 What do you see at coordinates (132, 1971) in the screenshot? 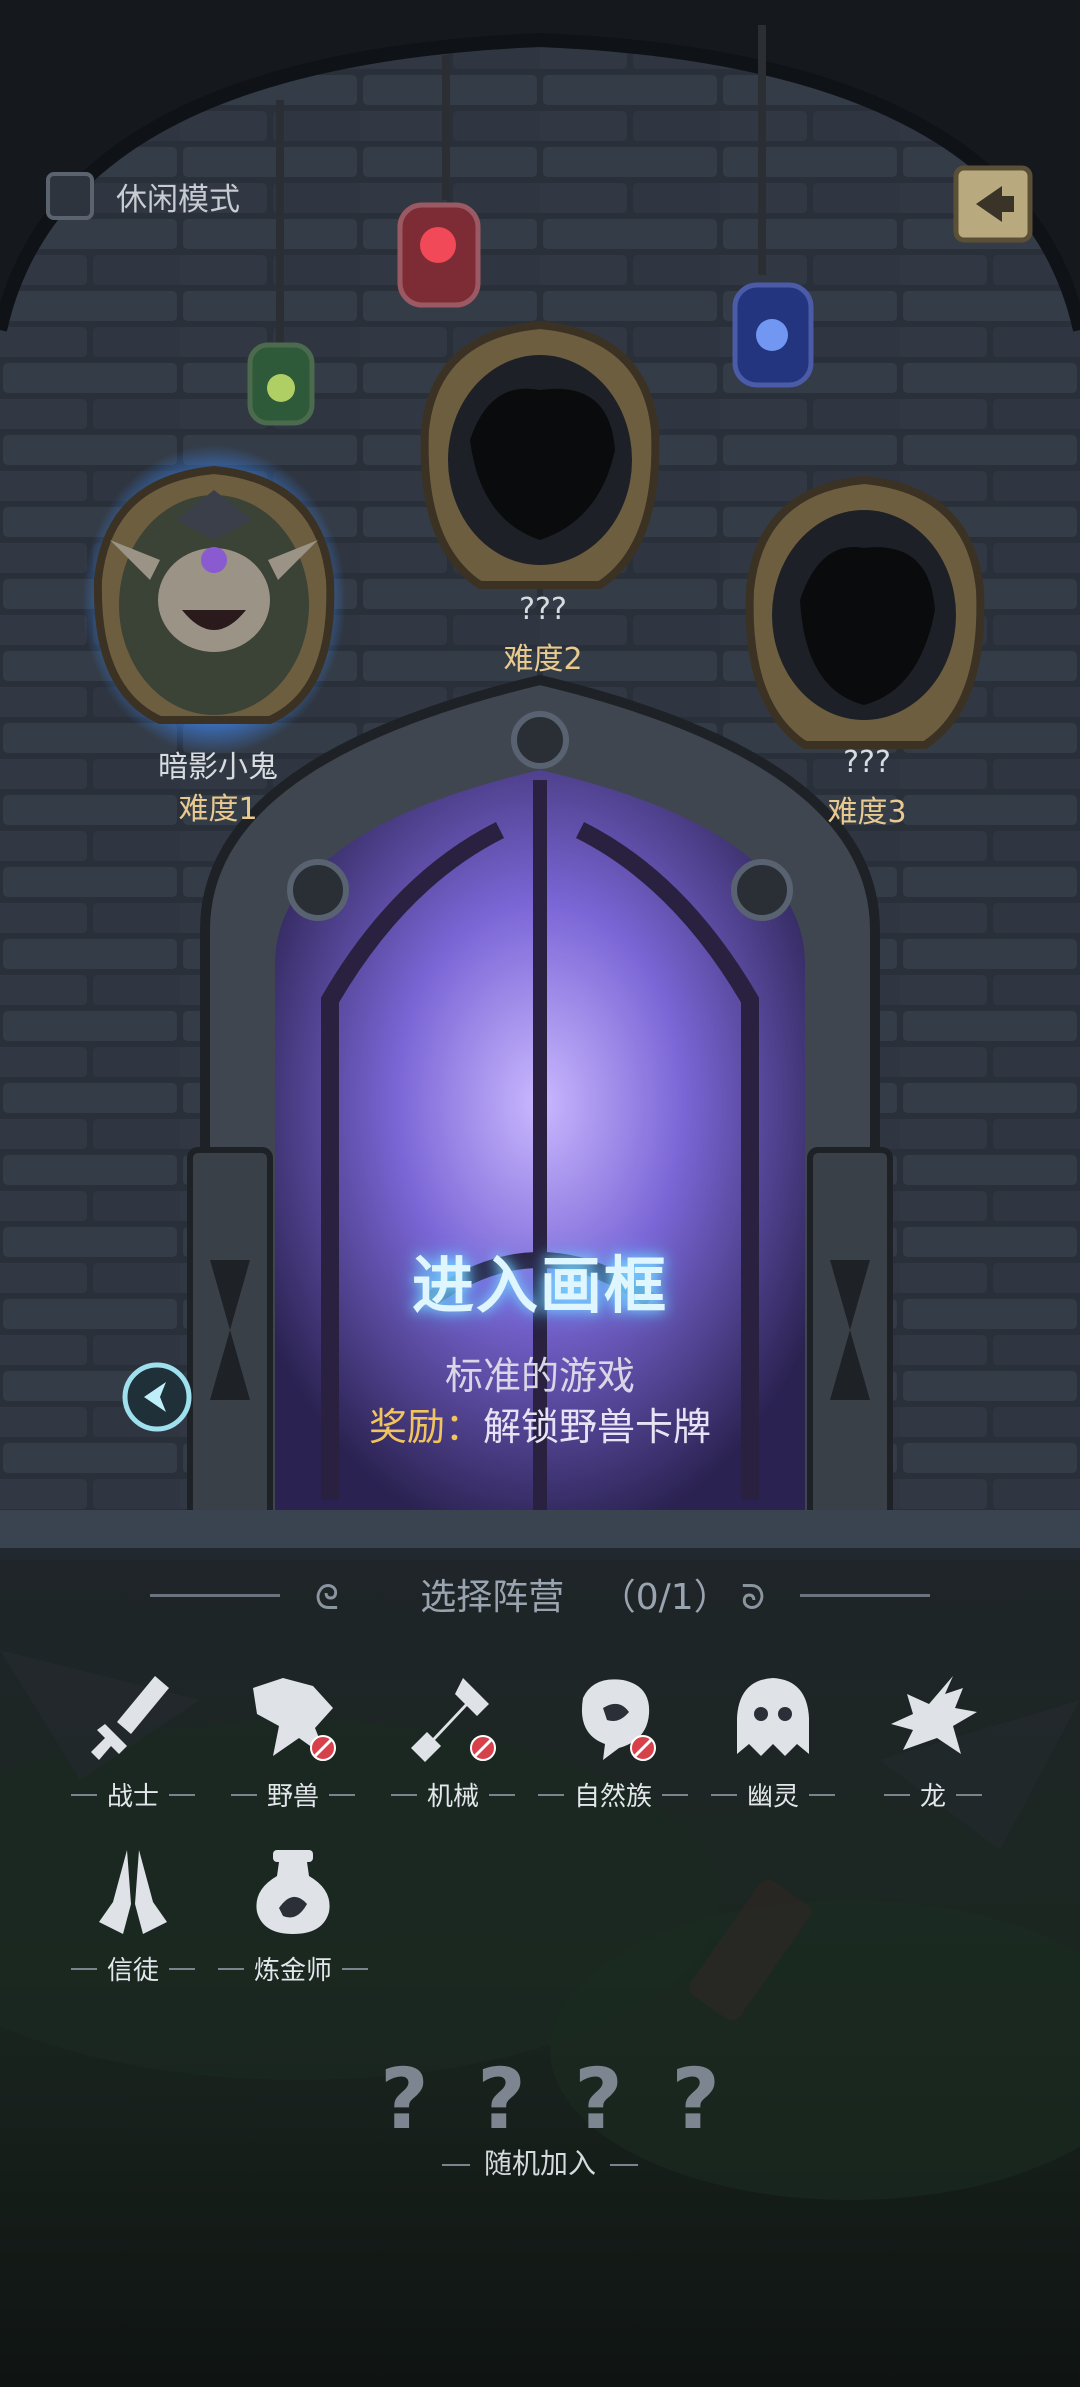
I see `faction-believer-label: 信徒` at bounding box center [132, 1971].